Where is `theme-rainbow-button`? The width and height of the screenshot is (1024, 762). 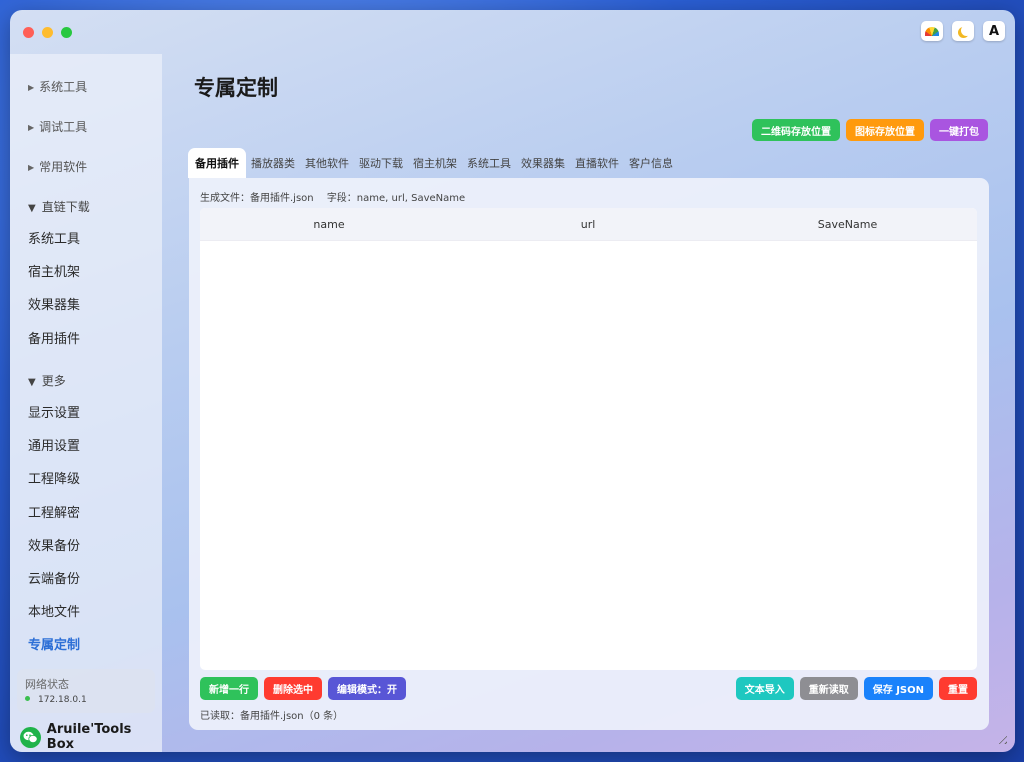 theme-rainbow-button is located at coordinates (932, 31).